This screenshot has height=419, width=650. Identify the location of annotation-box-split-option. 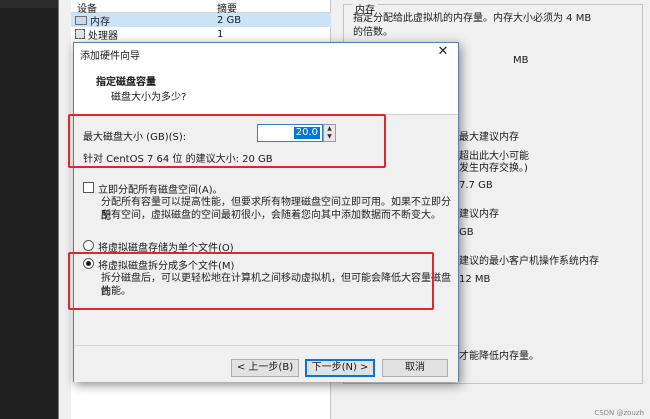
(251, 281).